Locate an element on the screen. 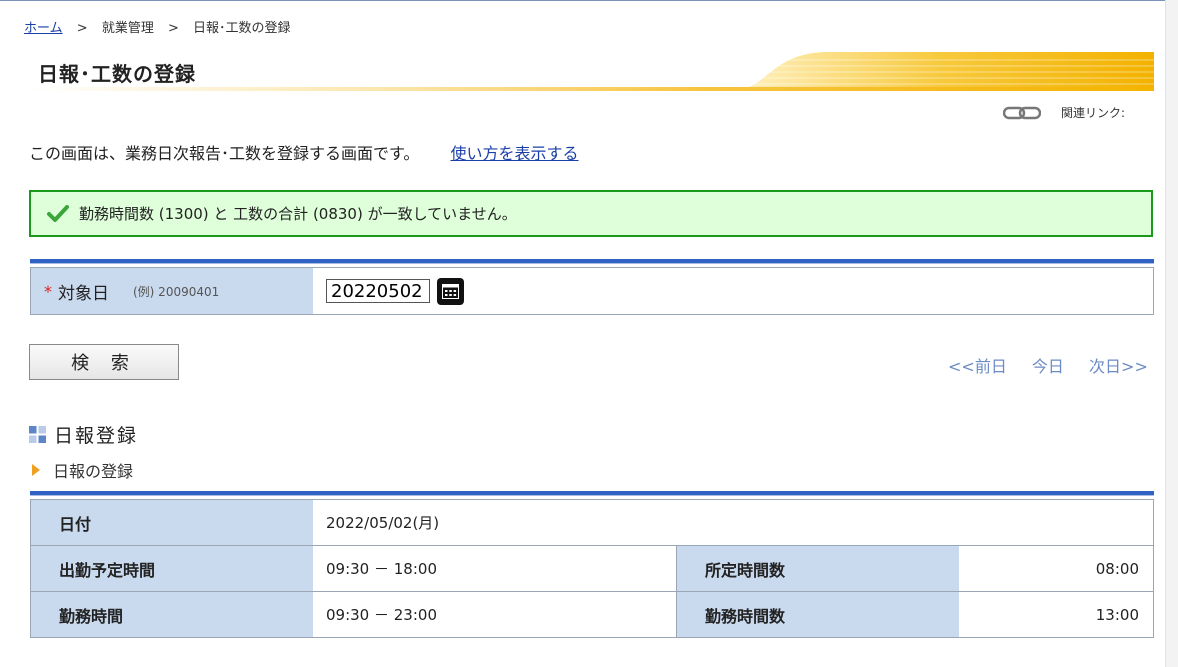 The width and height of the screenshot is (1178, 667). search-form: * 対象日 (例) 20090401 is located at coordinates (592, 287).